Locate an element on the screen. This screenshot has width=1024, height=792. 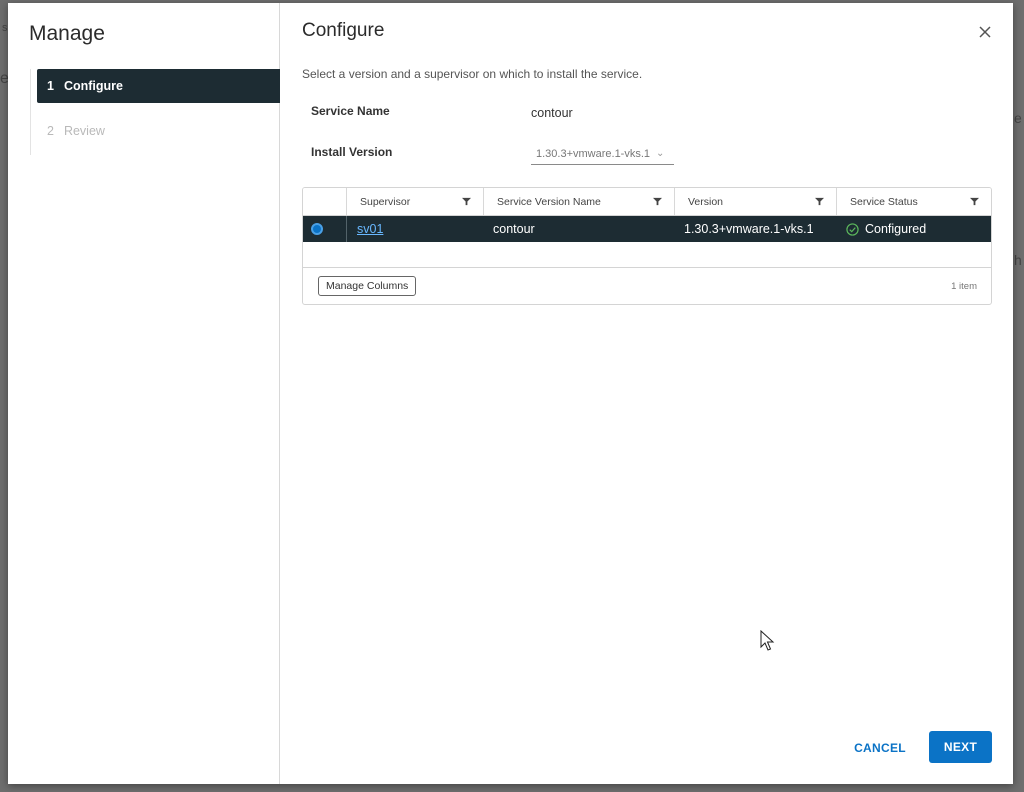
page-title: Configure is located at coordinates (343, 30).